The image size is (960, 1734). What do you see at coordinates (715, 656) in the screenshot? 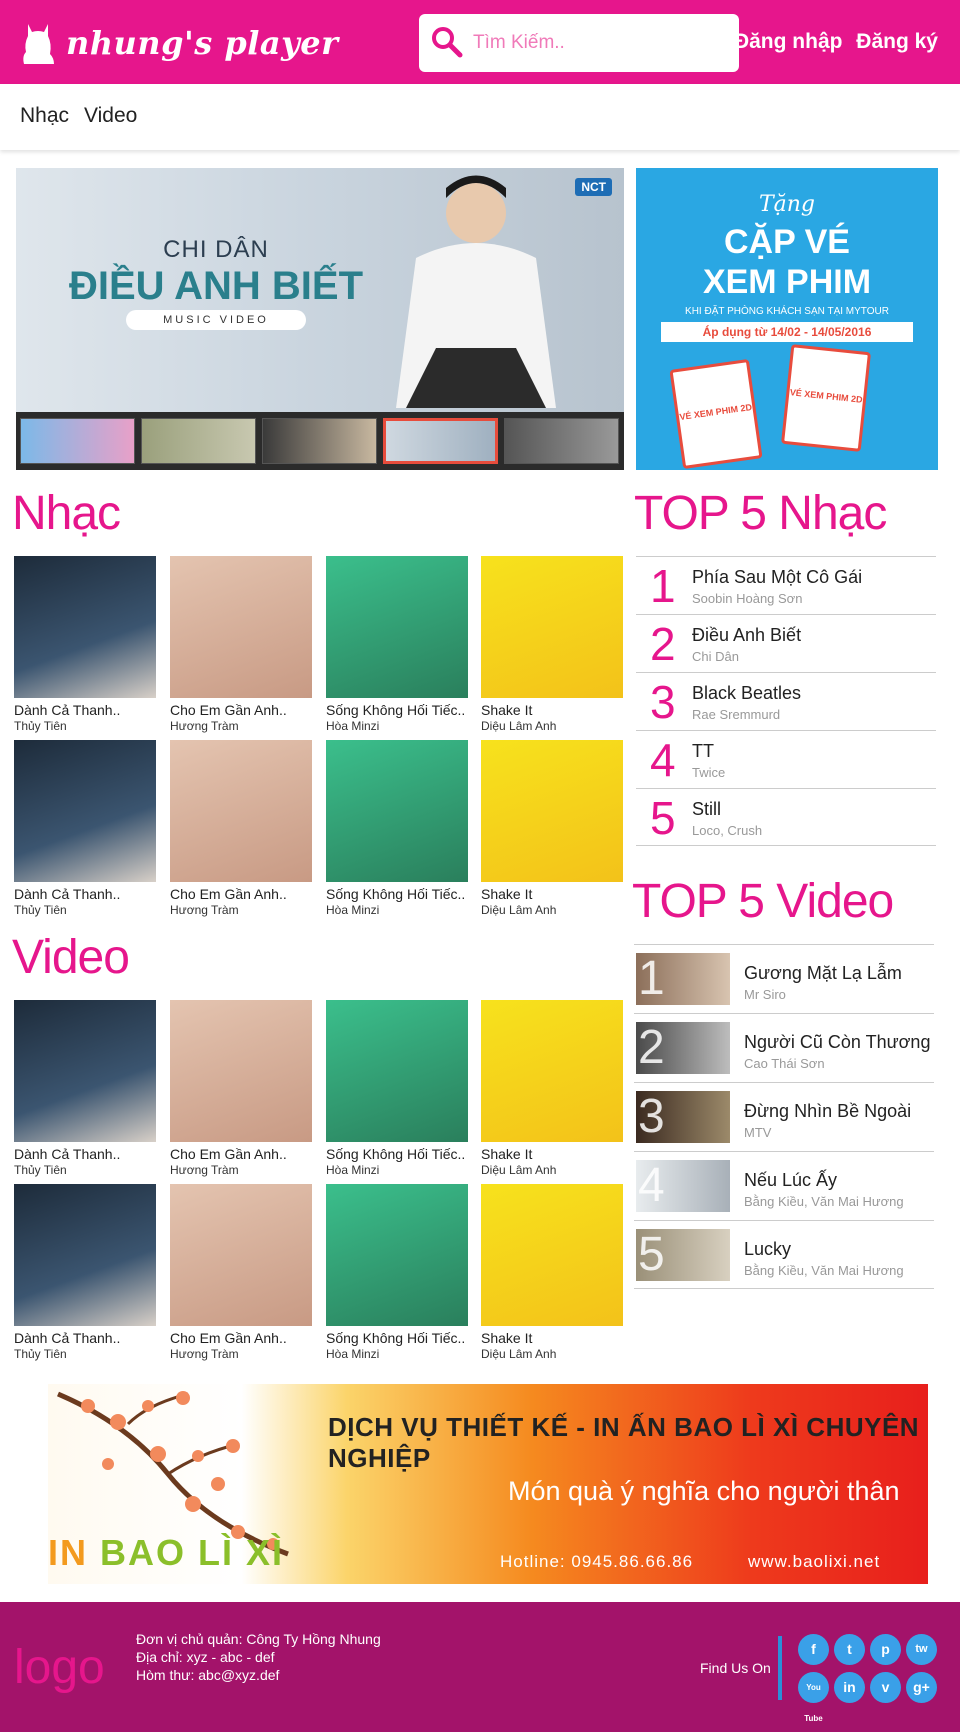
I see `song-artist: Chi Dân` at bounding box center [715, 656].